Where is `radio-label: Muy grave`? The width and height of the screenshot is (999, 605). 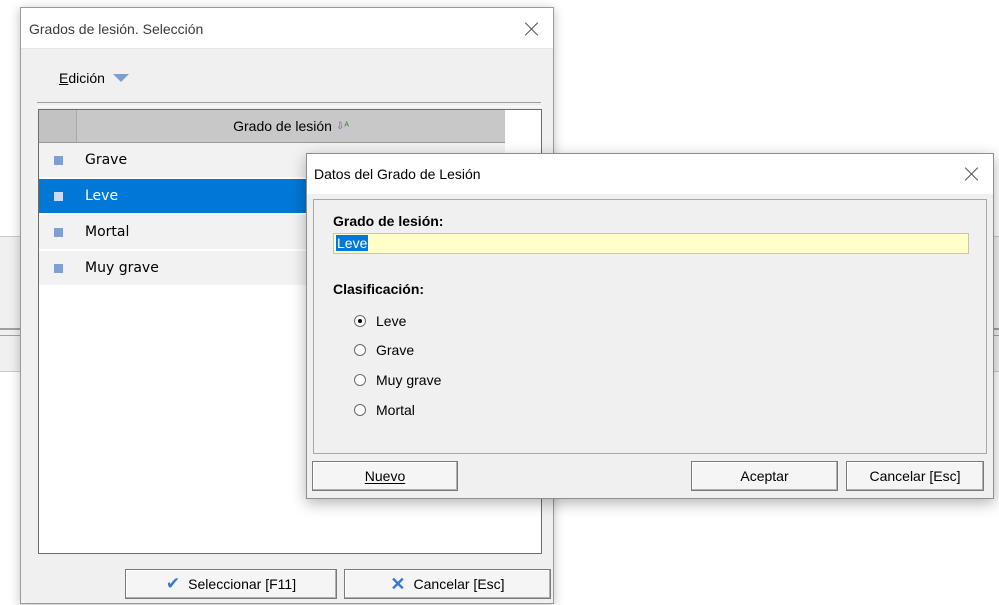 radio-label: Muy grave is located at coordinates (409, 380).